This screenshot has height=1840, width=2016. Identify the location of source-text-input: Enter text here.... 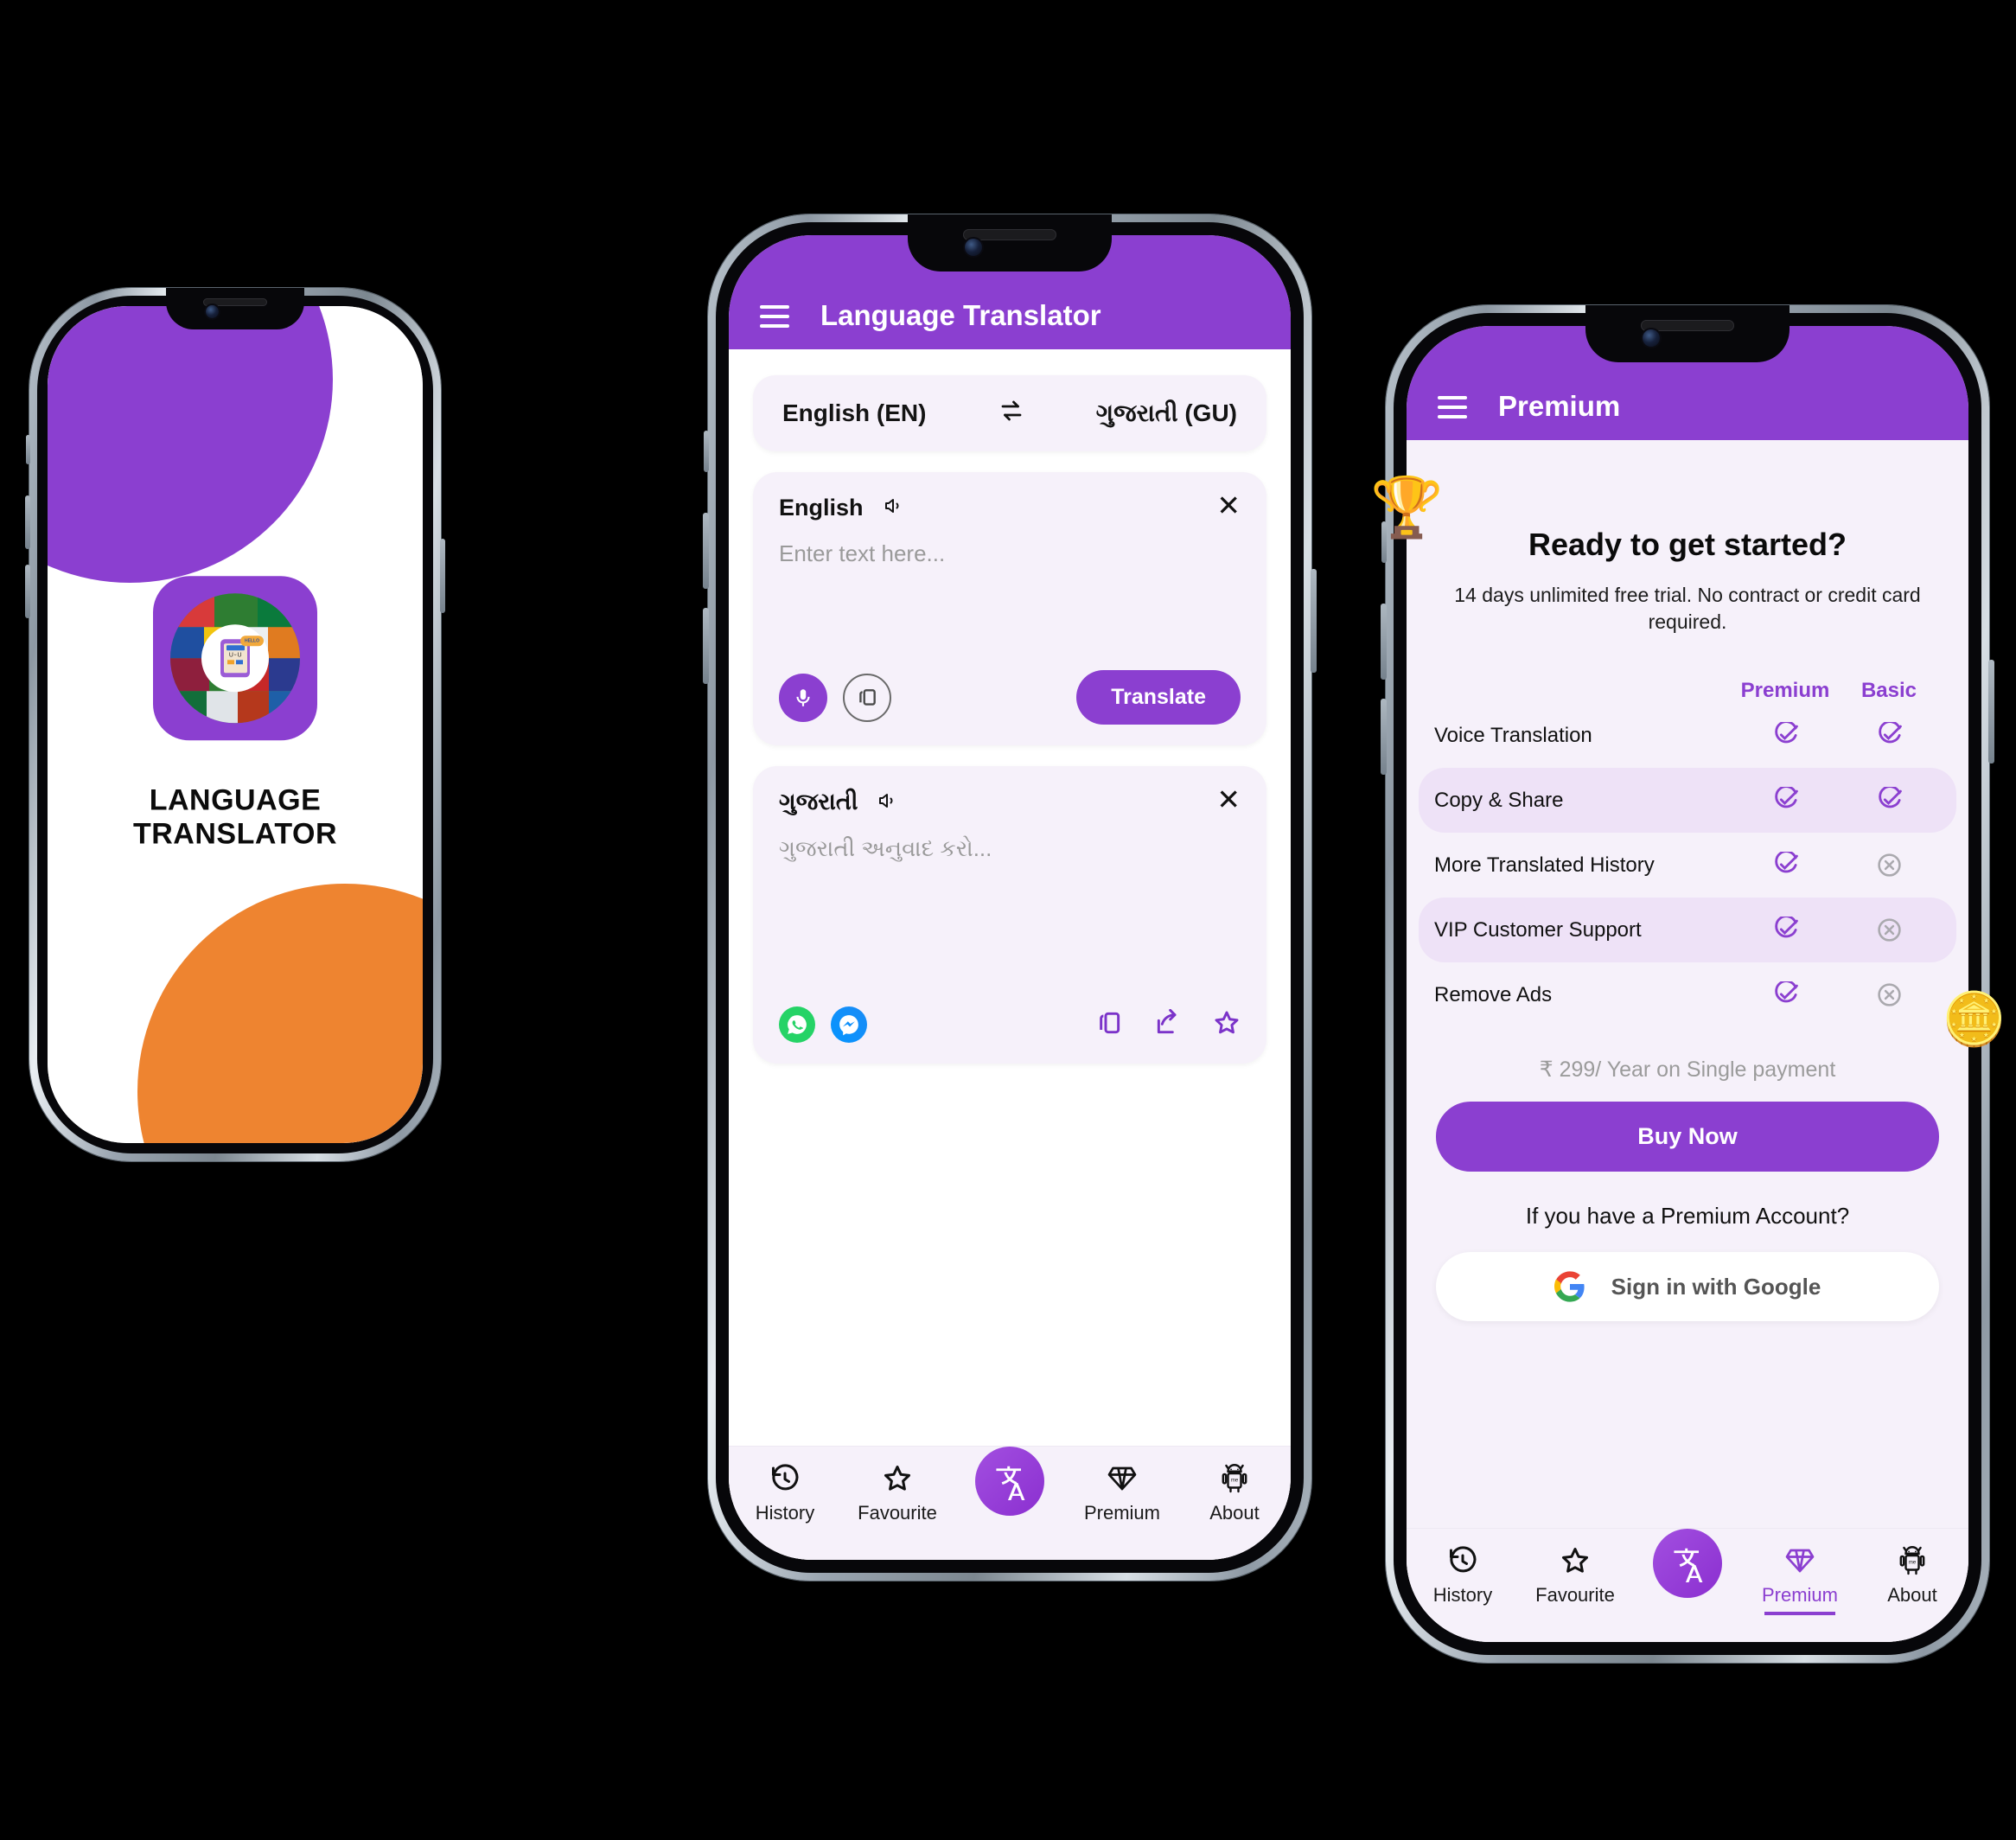
(1010, 553).